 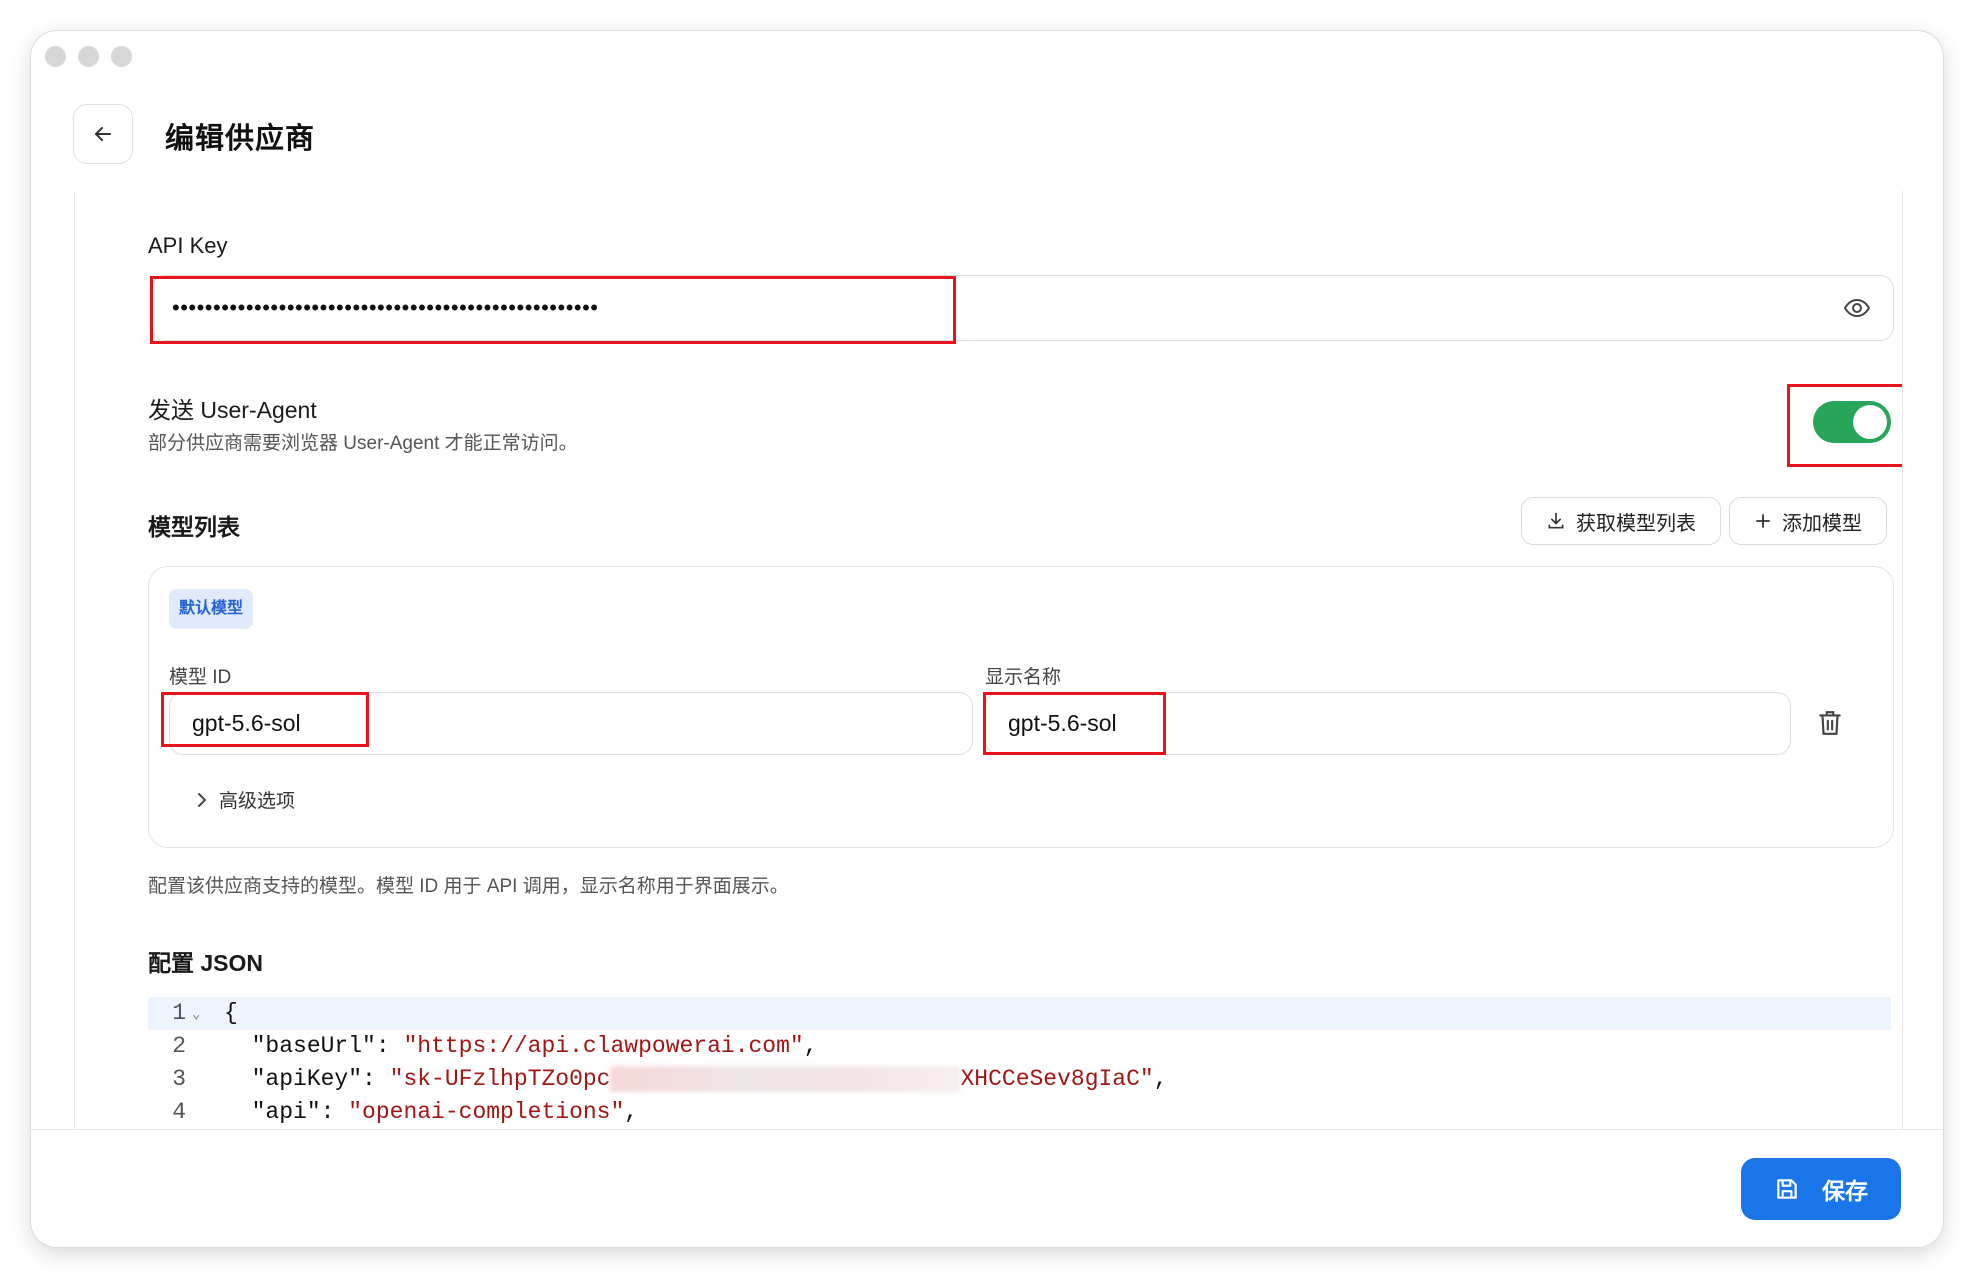 I want to click on back-button, so click(x=103, y=134).